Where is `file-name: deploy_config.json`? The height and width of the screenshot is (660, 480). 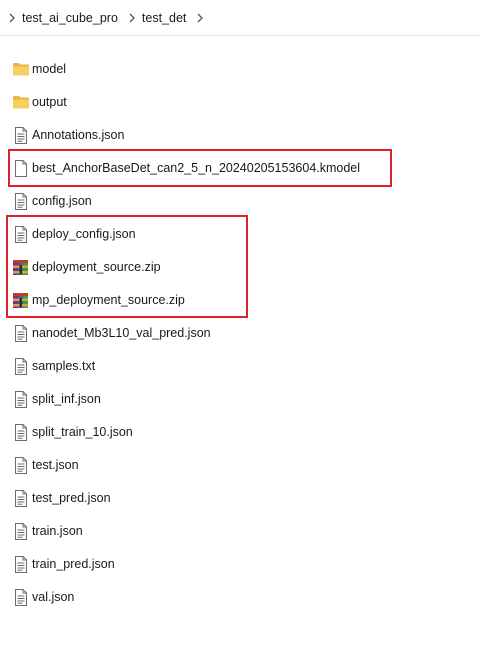
file-name: deploy_config.json is located at coordinates (84, 234).